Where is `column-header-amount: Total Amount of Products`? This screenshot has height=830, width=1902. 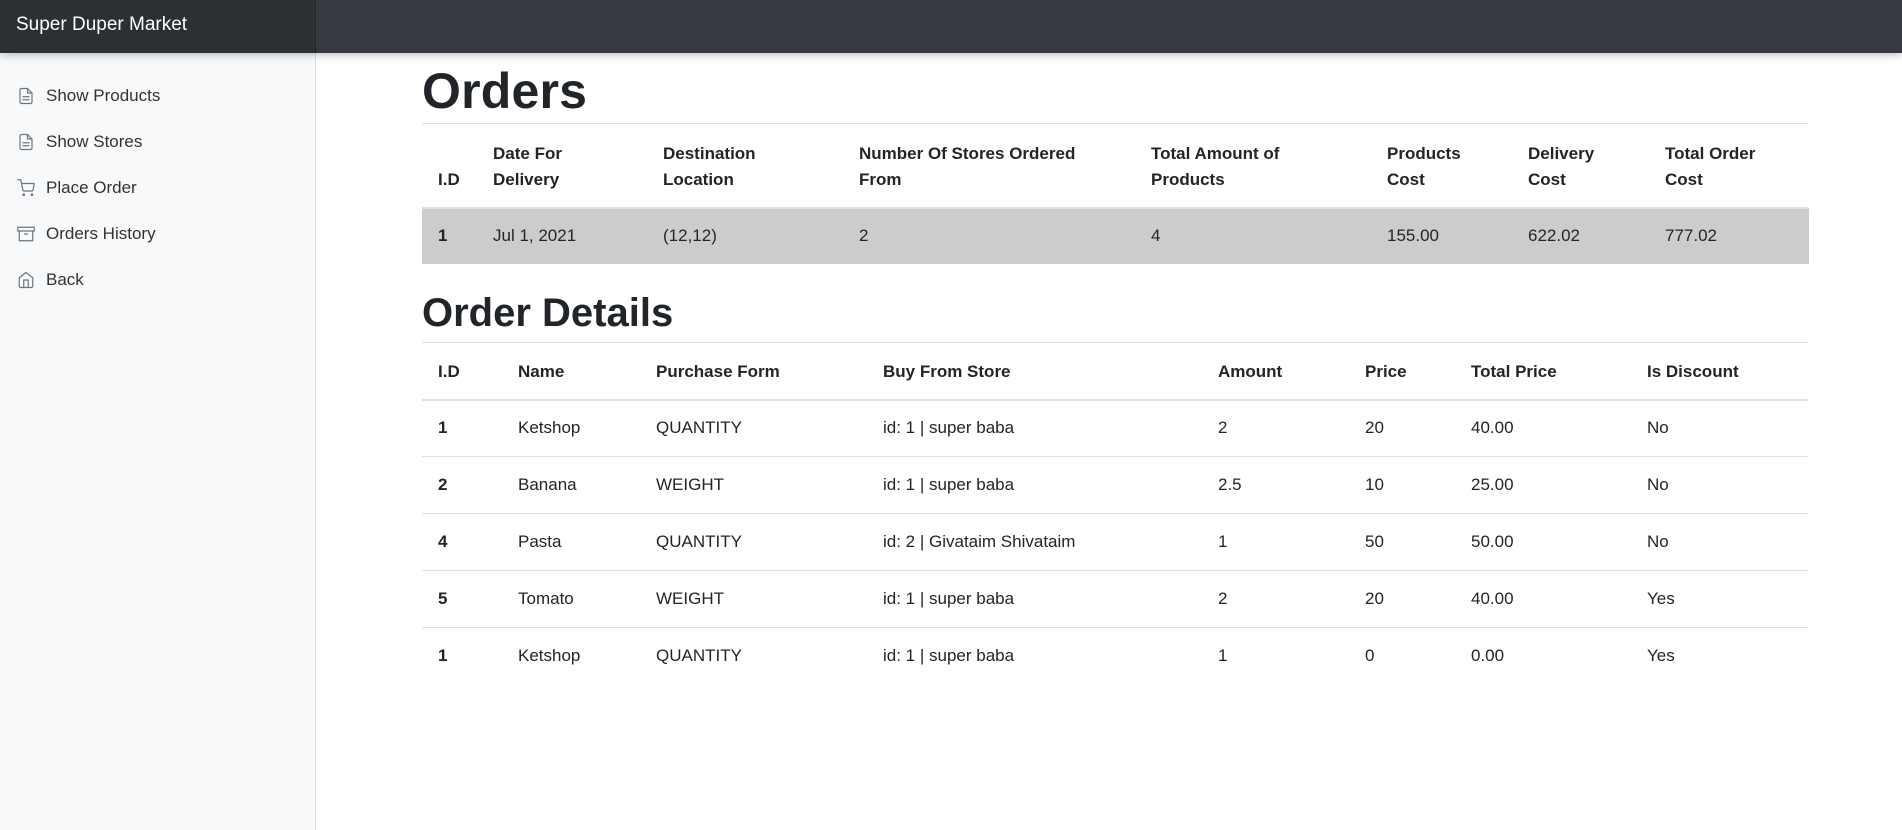
column-header-amount: Total Amount of Products is located at coordinates (1253, 166).